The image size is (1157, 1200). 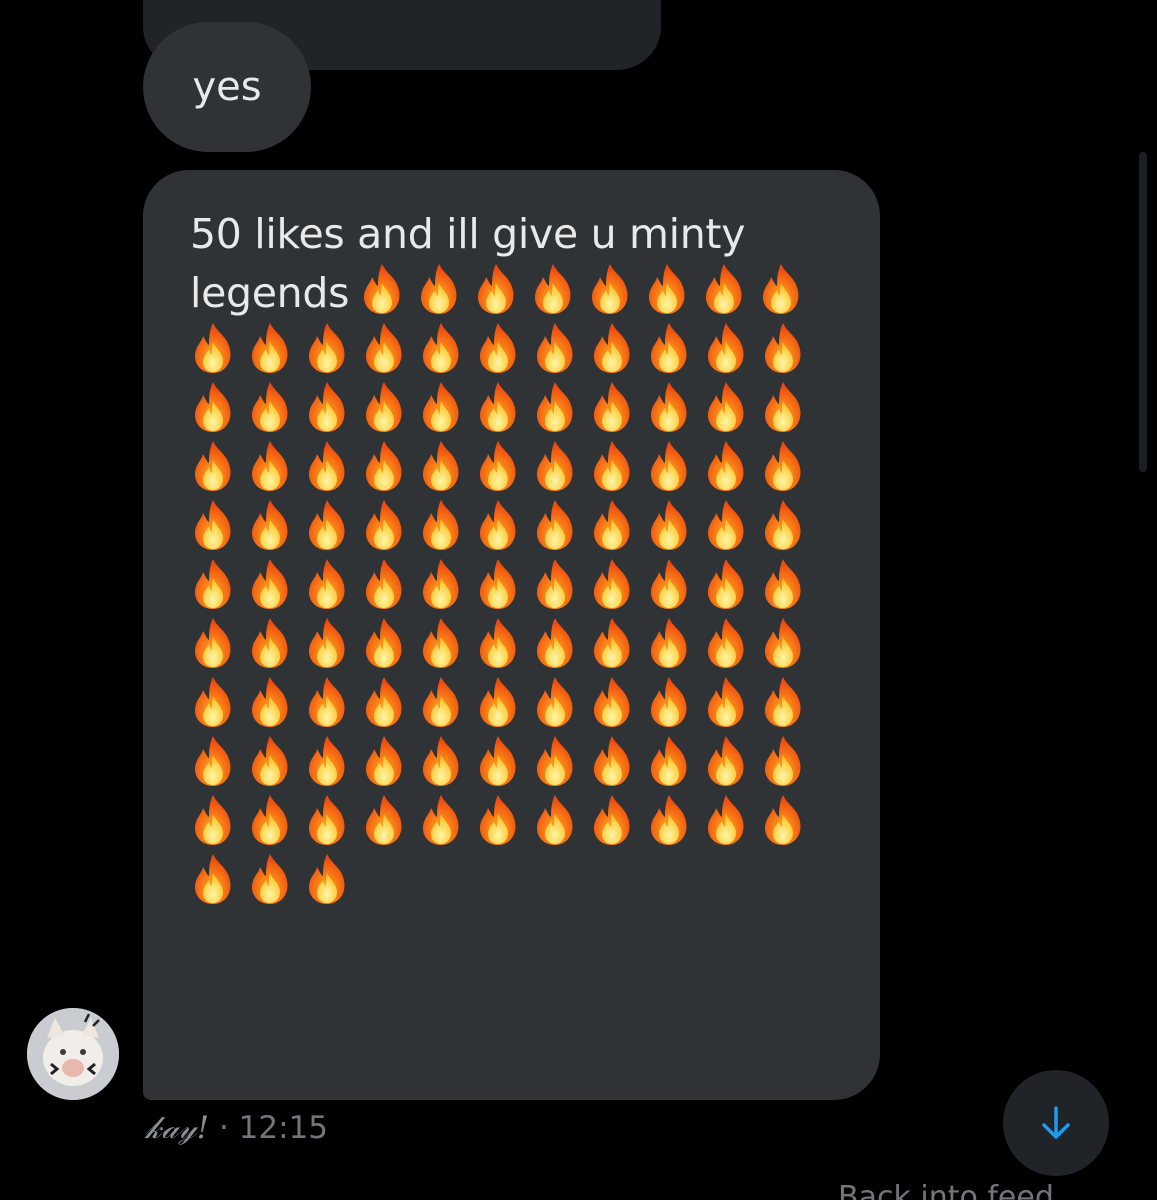 I want to click on sender-avatar, so click(x=73, y=1054).